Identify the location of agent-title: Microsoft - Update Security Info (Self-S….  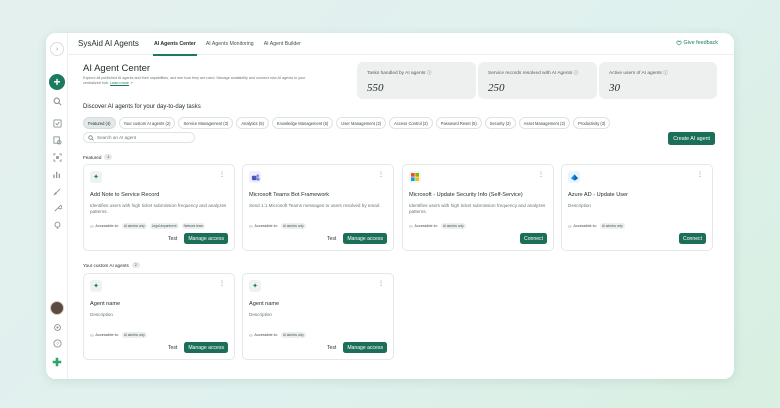
(466, 195).